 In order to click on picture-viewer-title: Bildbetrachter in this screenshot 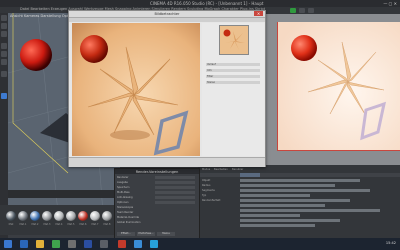, I will do `click(167, 14)`.